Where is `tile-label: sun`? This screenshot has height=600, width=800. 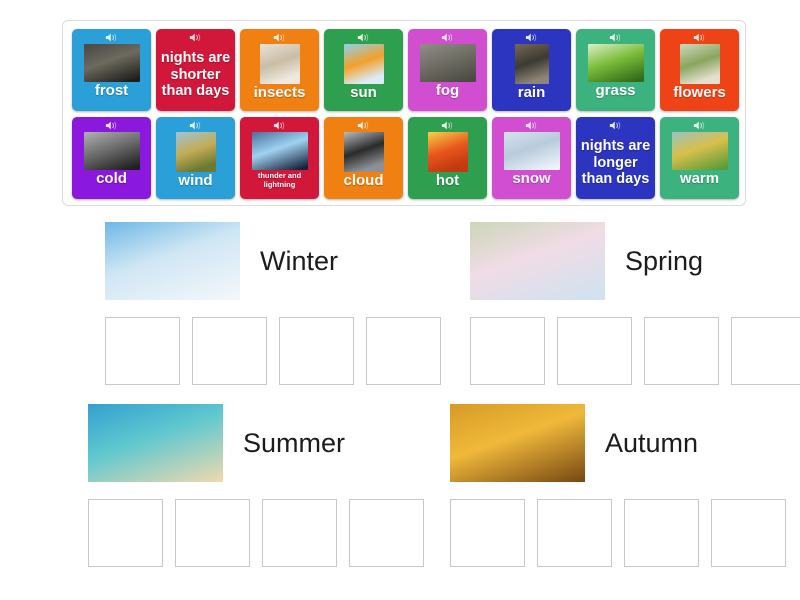 tile-label: sun is located at coordinates (363, 92).